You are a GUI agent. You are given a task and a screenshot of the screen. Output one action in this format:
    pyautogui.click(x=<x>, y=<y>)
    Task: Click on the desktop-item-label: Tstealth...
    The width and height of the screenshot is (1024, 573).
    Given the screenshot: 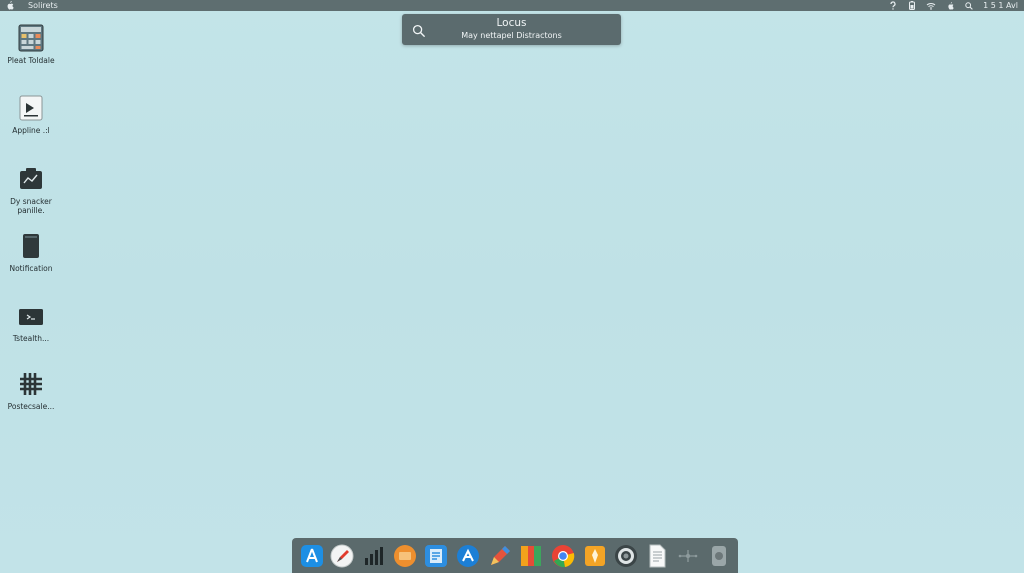 What is the action you would take?
    pyautogui.click(x=31, y=338)
    